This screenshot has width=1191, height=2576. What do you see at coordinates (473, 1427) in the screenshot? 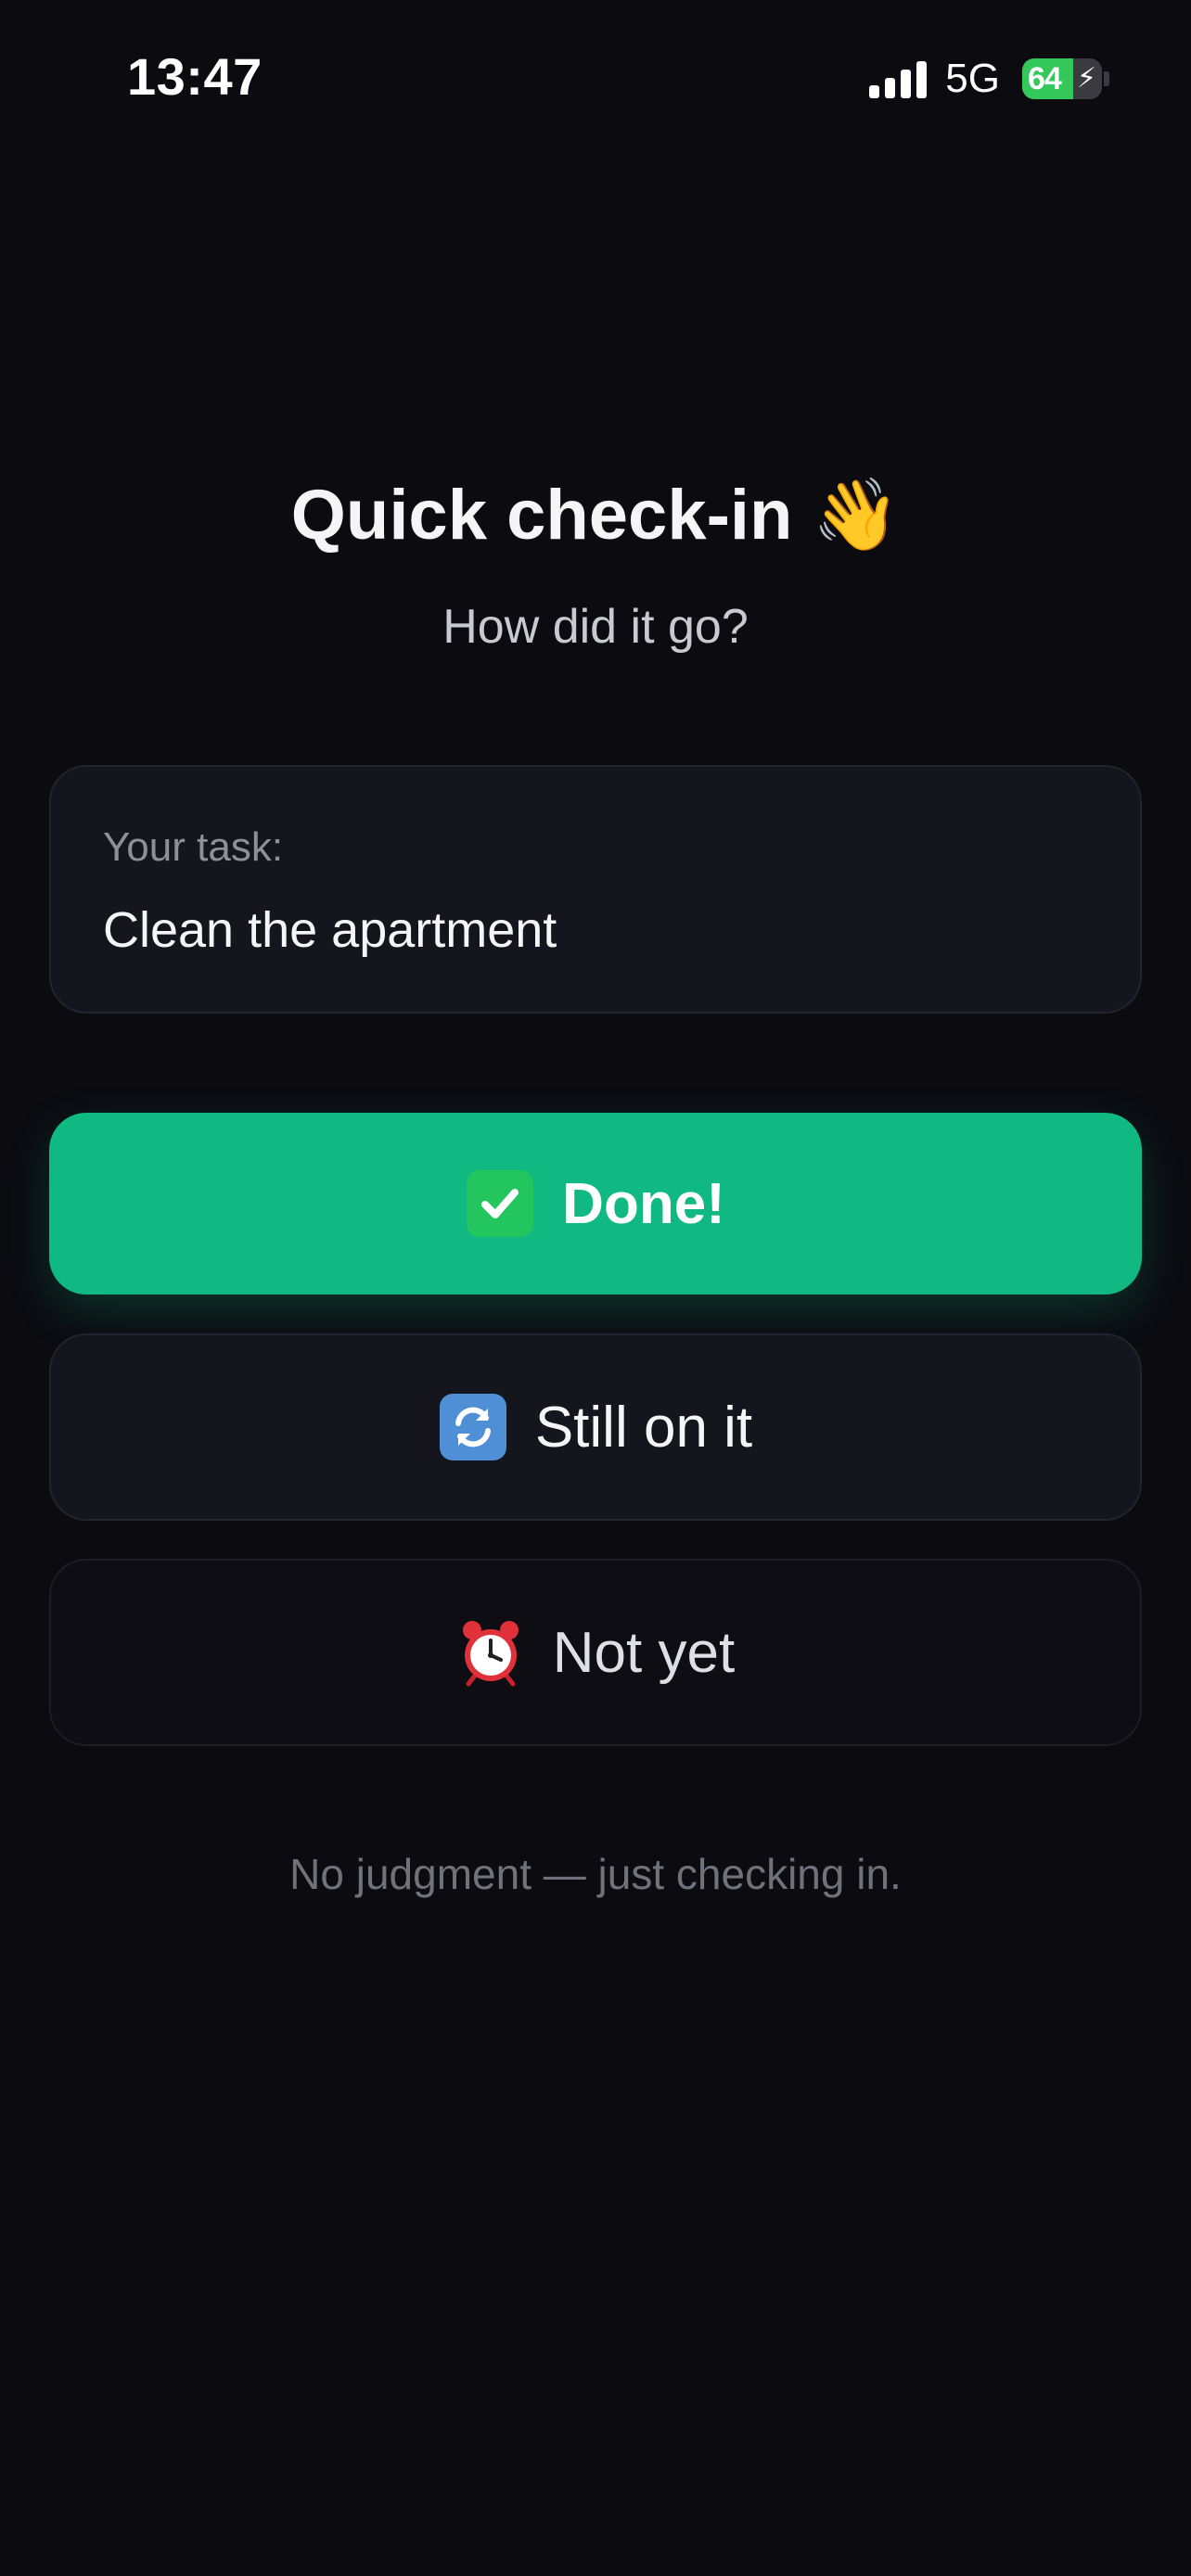
I see `refresh-icon` at bounding box center [473, 1427].